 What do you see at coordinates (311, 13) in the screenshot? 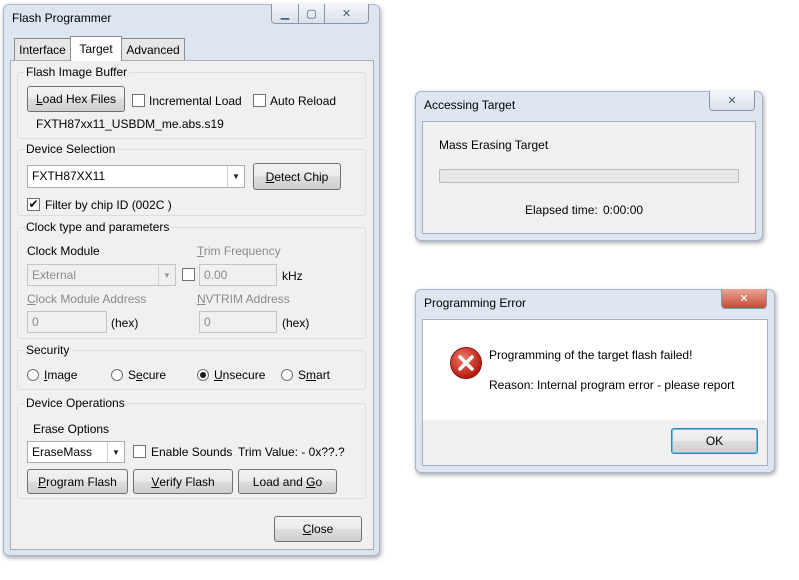
I see `maximize-icon: ▢` at bounding box center [311, 13].